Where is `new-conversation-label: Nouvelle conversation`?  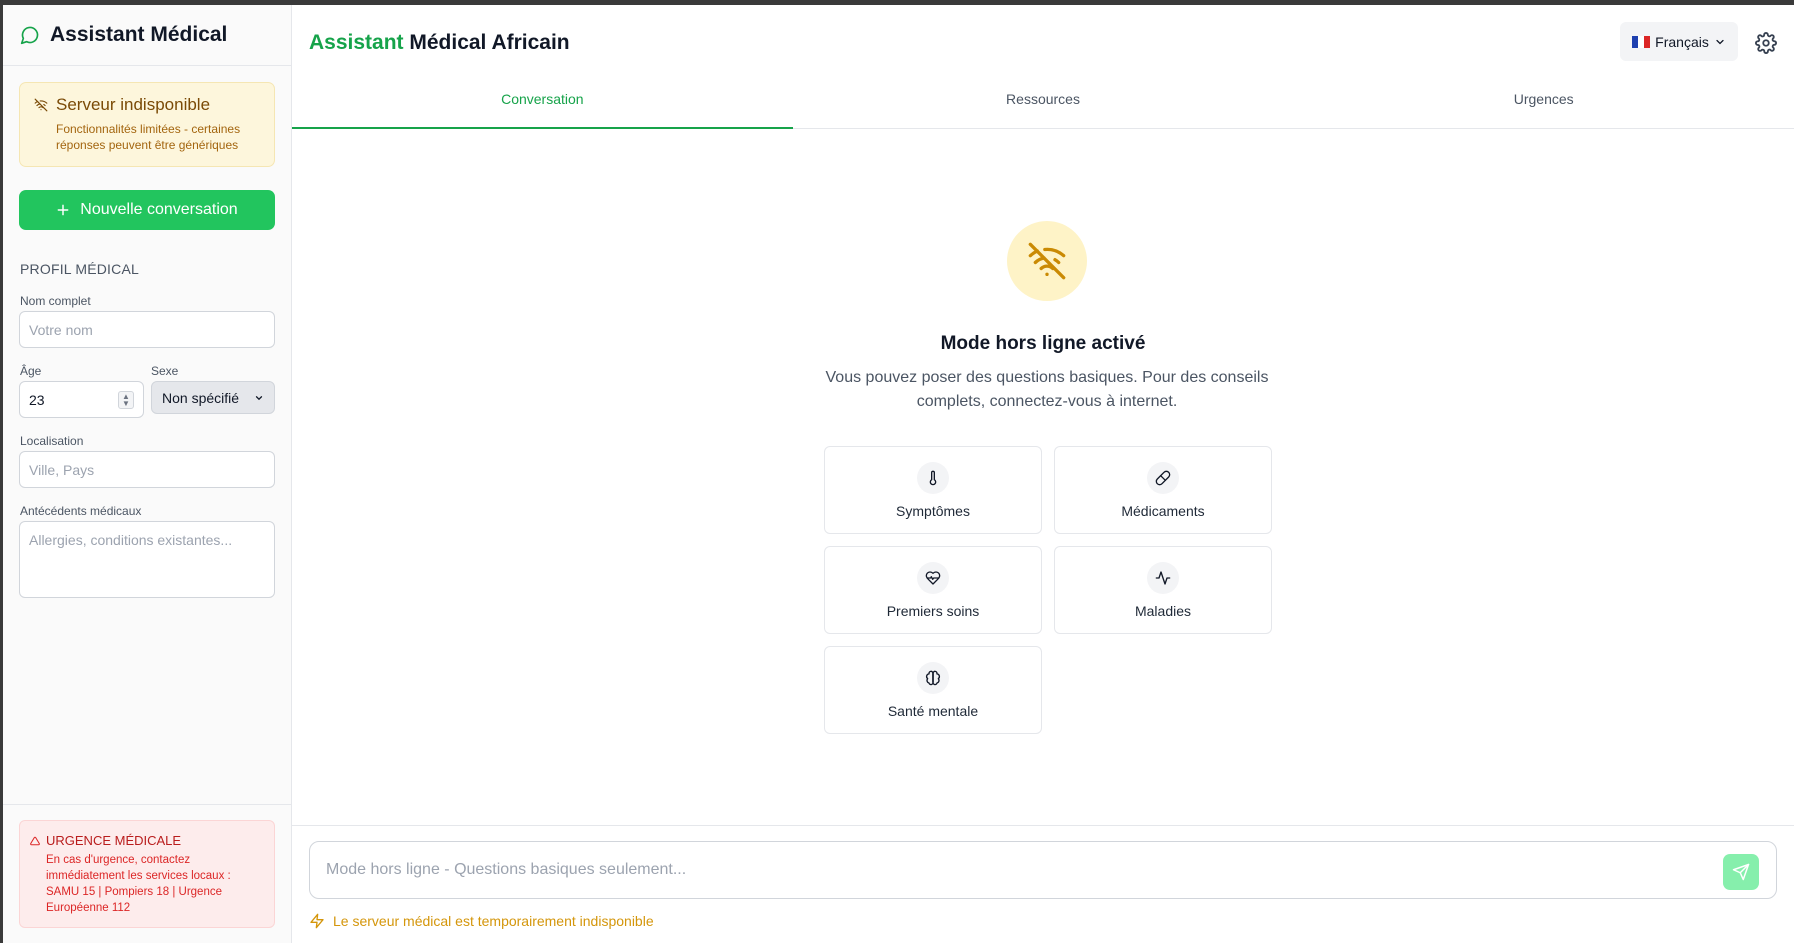
new-conversation-label: Nouvelle conversation is located at coordinates (159, 209).